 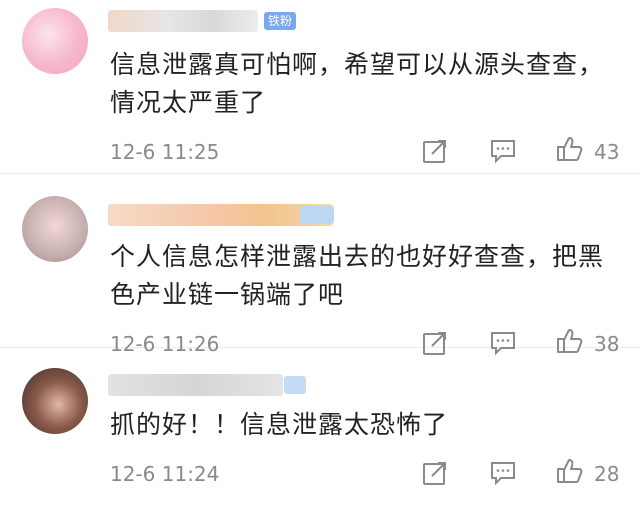 What do you see at coordinates (280, 21) in the screenshot?
I see `fan-badge: 铁粉` at bounding box center [280, 21].